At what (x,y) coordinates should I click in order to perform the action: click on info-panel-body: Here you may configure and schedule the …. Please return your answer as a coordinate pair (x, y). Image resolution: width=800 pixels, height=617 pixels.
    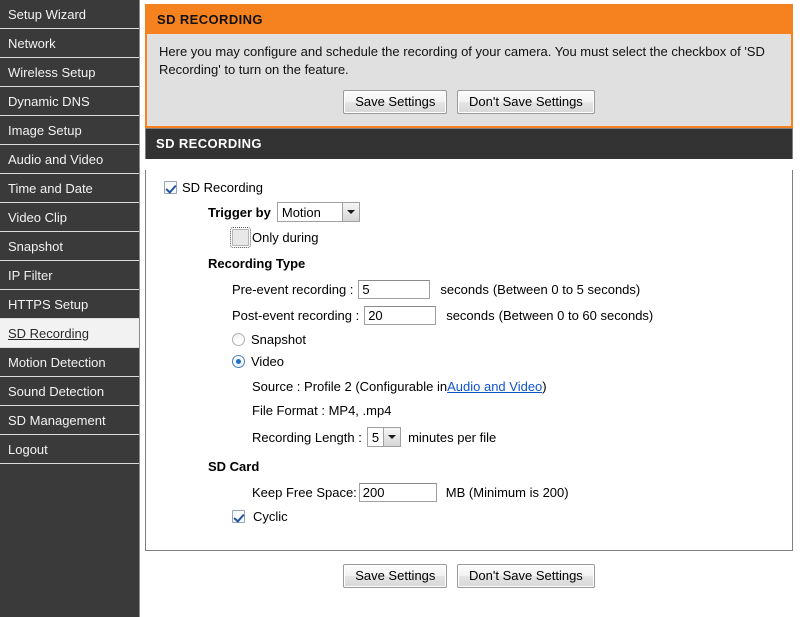
    Looking at the image, I should click on (469, 80).